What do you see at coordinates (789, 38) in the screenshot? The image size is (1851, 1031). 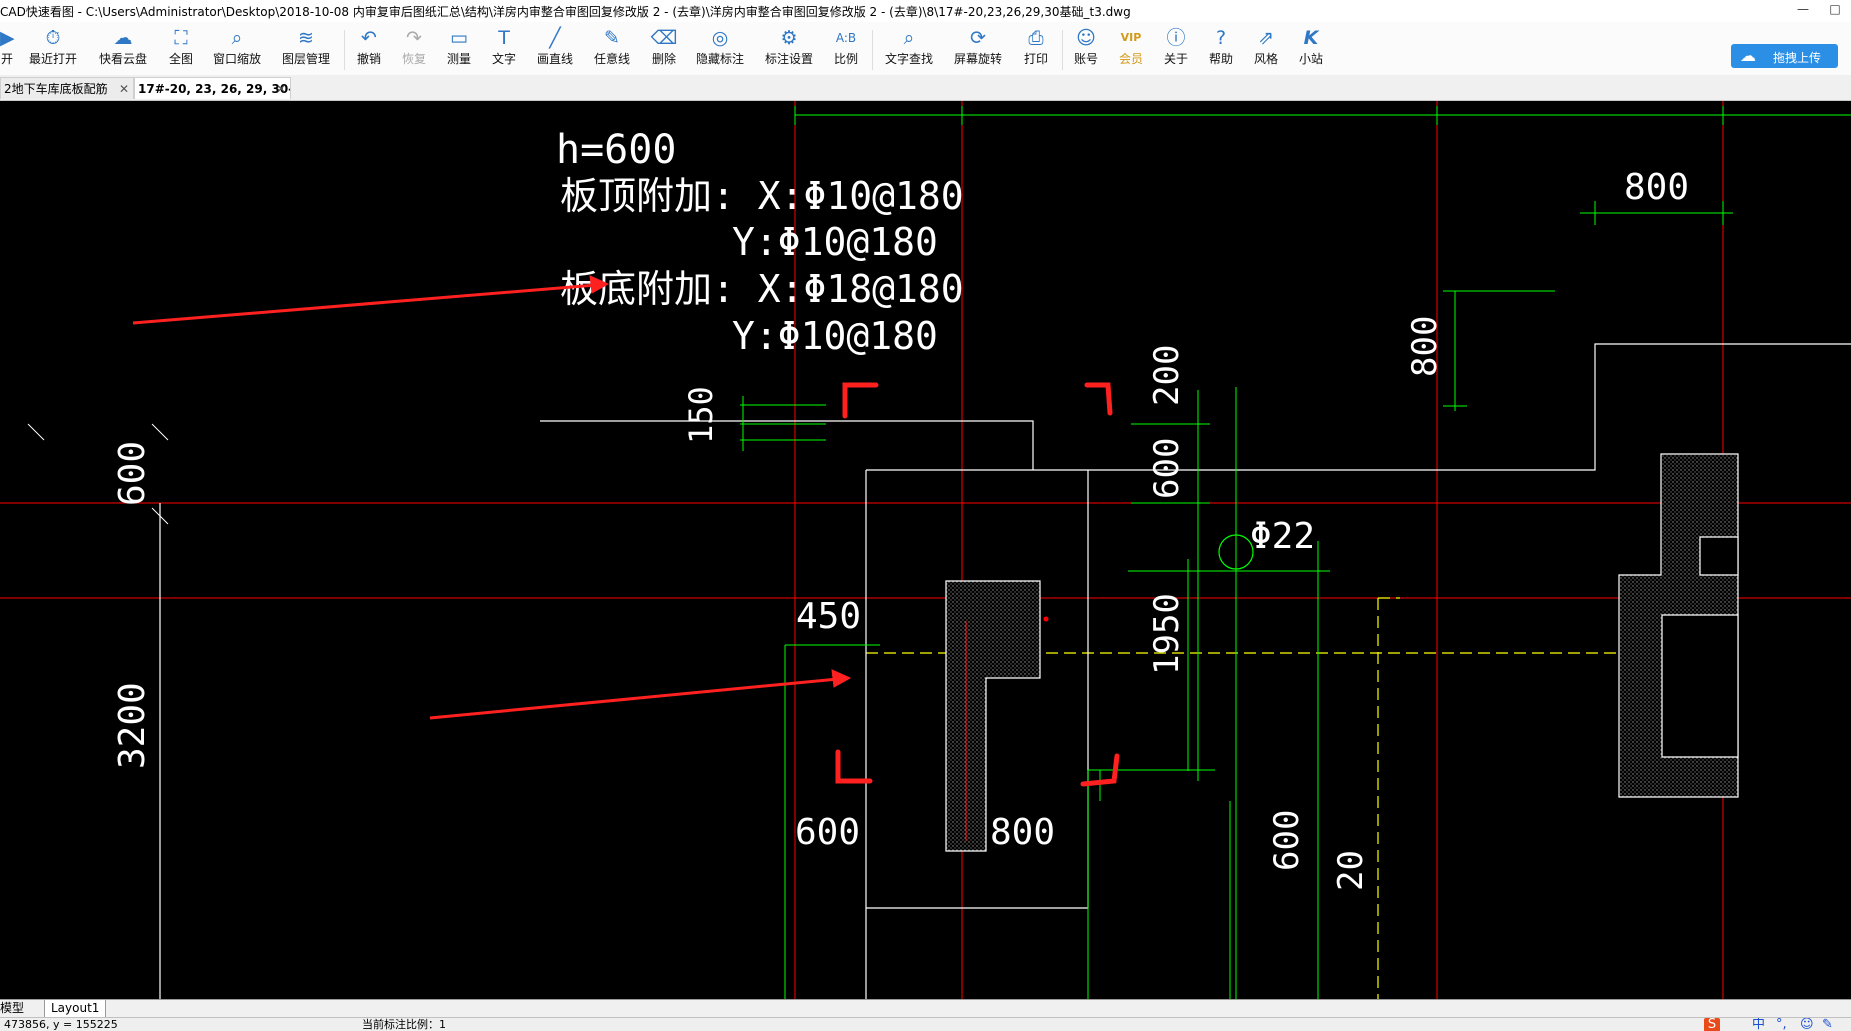 I see `annotation-settings-icon: ⚙` at bounding box center [789, 38].